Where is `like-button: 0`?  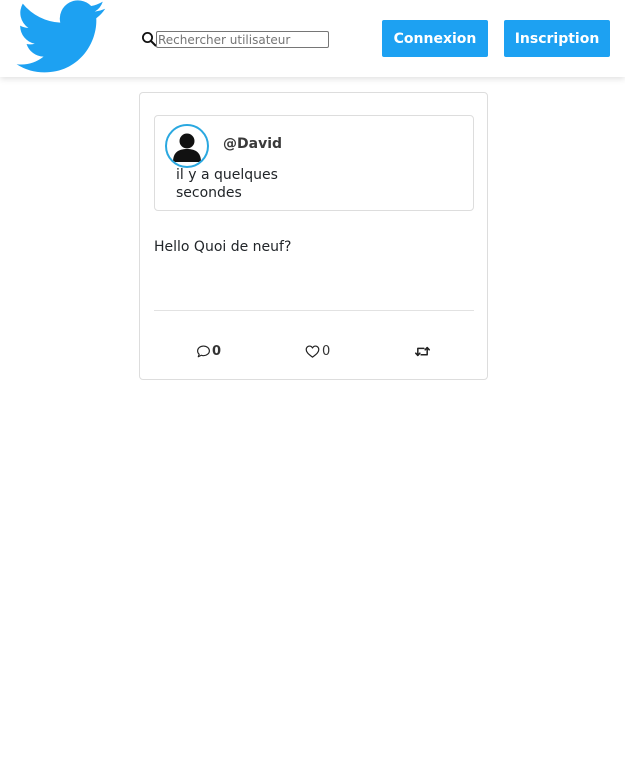 like-button: 0 is located at coordinates (317, 351).